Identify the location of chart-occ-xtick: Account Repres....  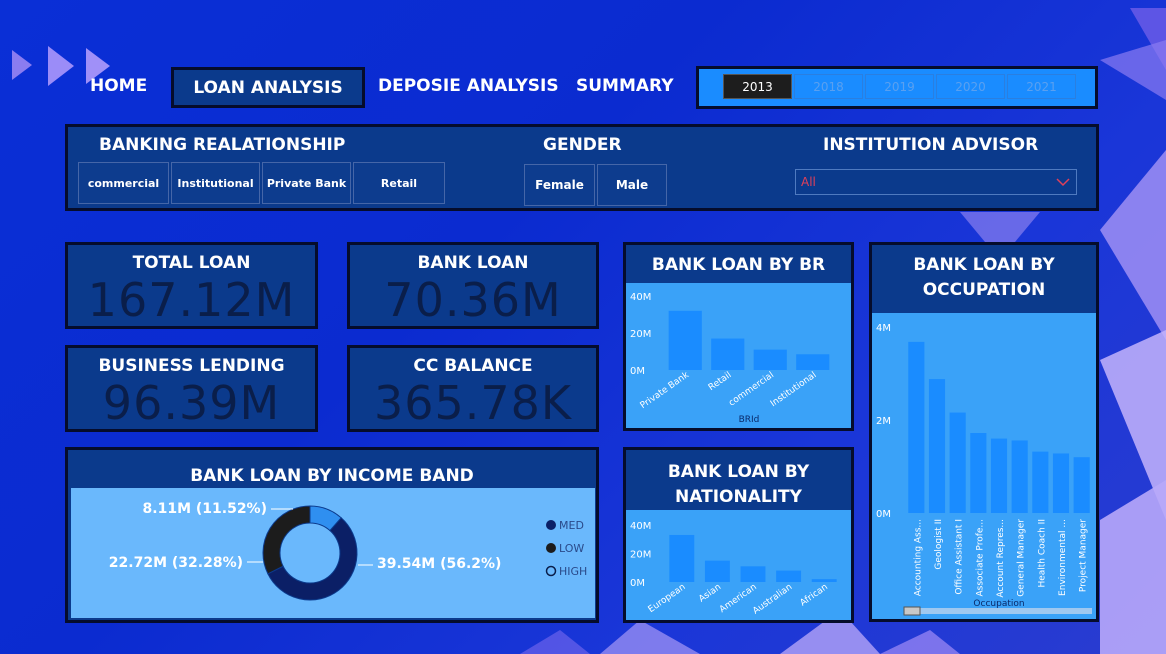
(1001, 558).